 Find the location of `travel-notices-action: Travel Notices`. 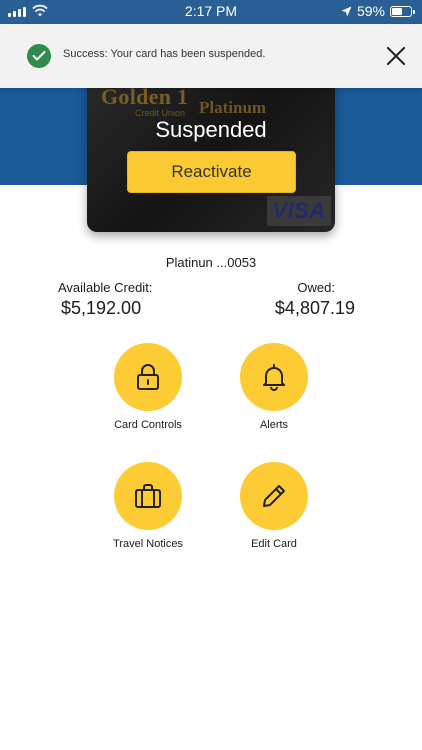

travel-notices-action: Travel Notices is located at coordinates (148, 506).